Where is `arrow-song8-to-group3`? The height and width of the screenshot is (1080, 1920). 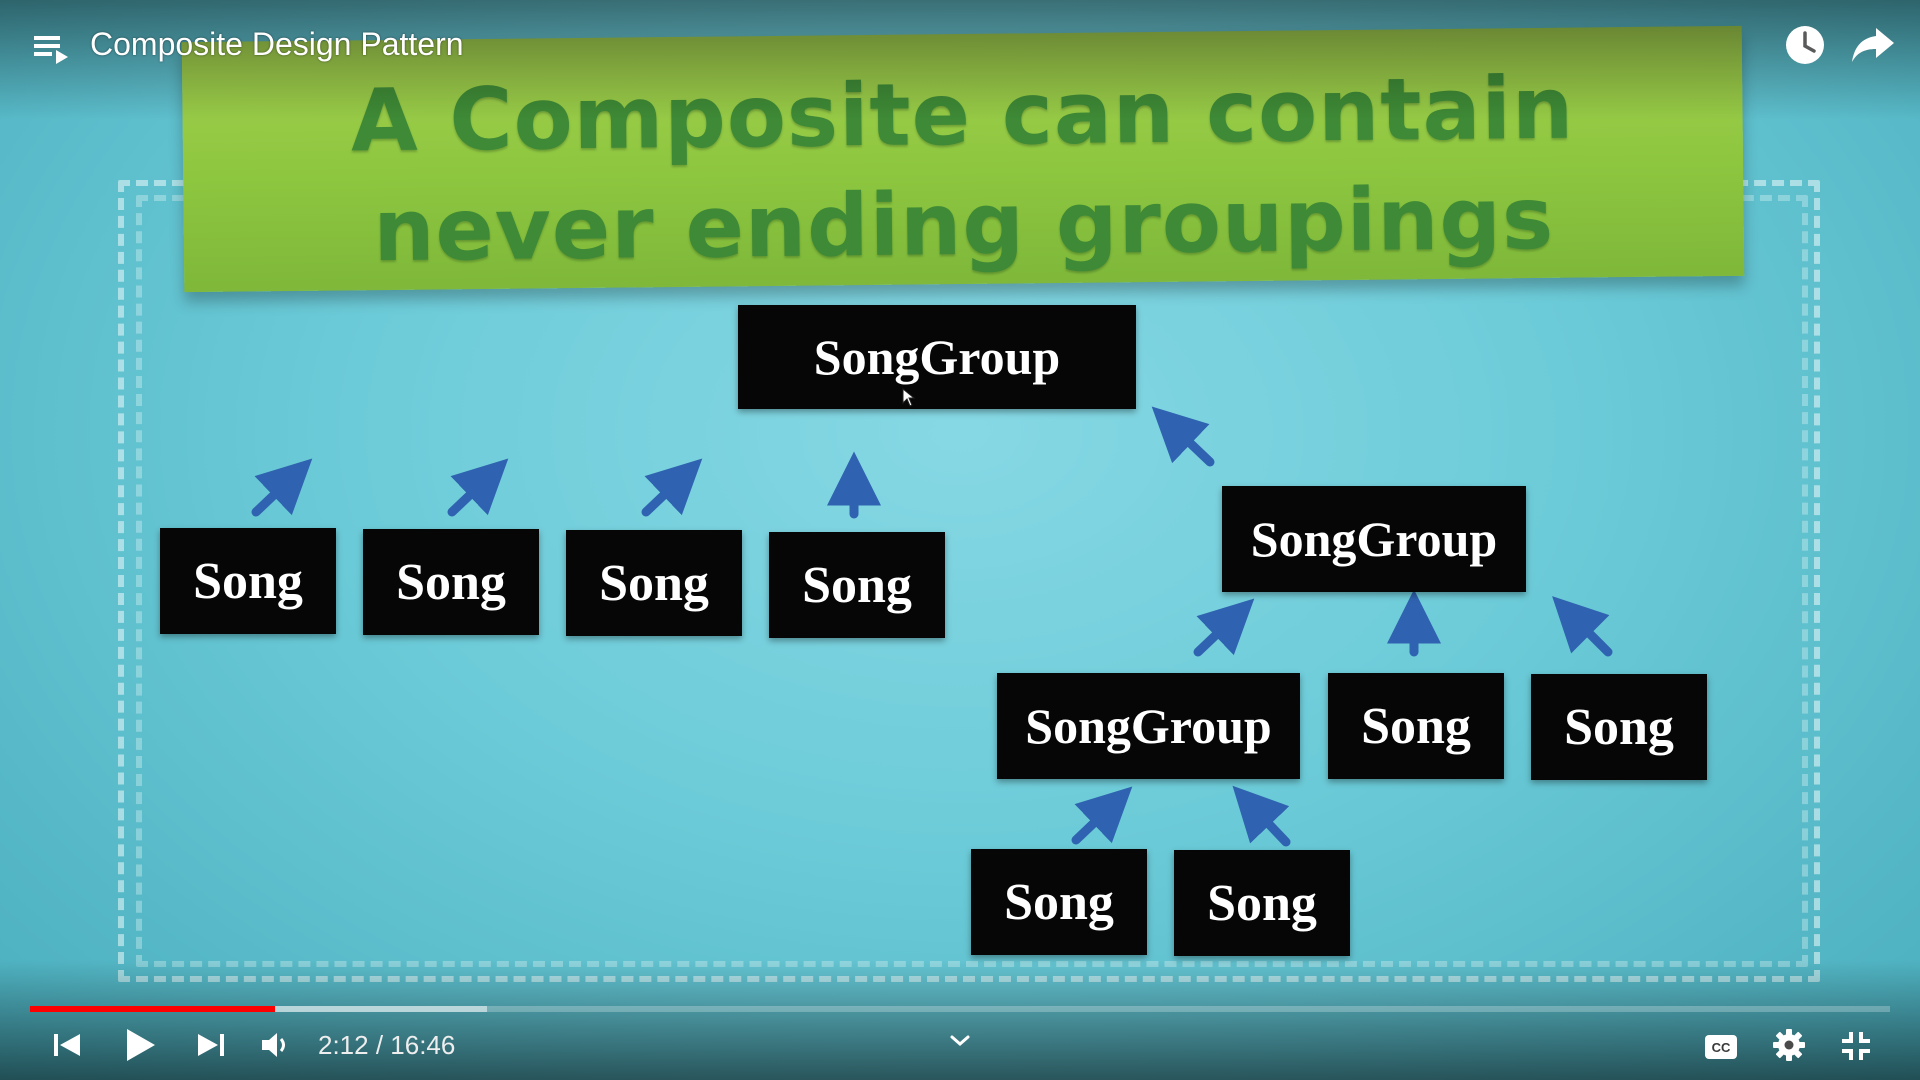 arrow-song8-to-group3 is located at coordinates (1261, 816).